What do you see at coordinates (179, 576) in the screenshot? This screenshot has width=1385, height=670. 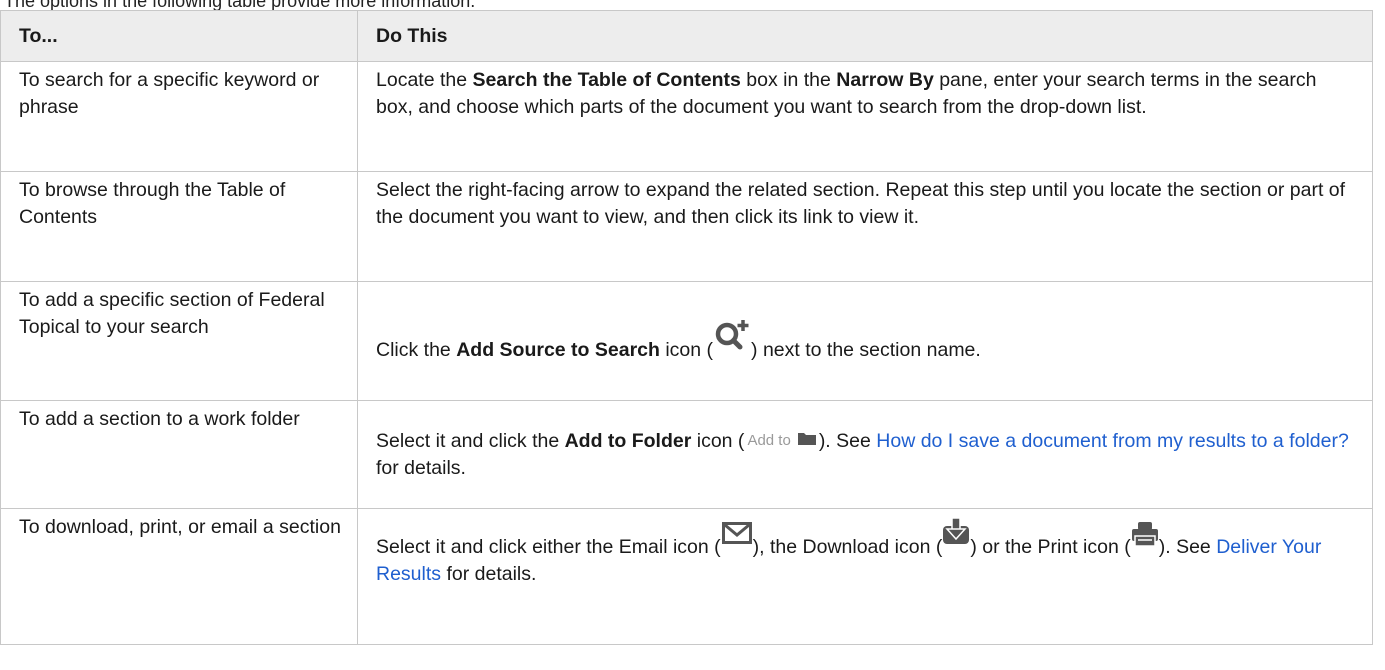 I see `row-action: To download, print, or email a section` at bounding box center [179, 576].